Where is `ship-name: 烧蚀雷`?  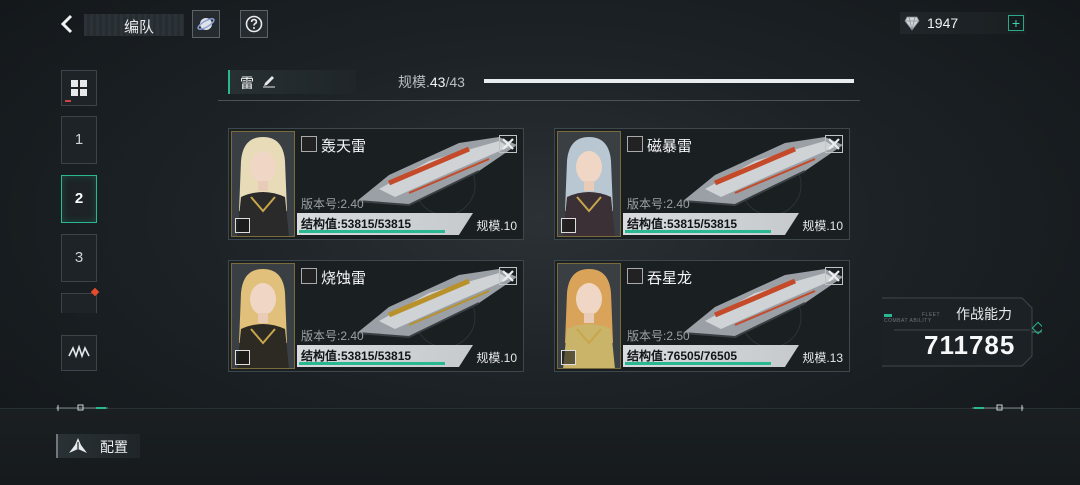
ship-name: 烧蚀雷 is located at coordinates (344, 278).